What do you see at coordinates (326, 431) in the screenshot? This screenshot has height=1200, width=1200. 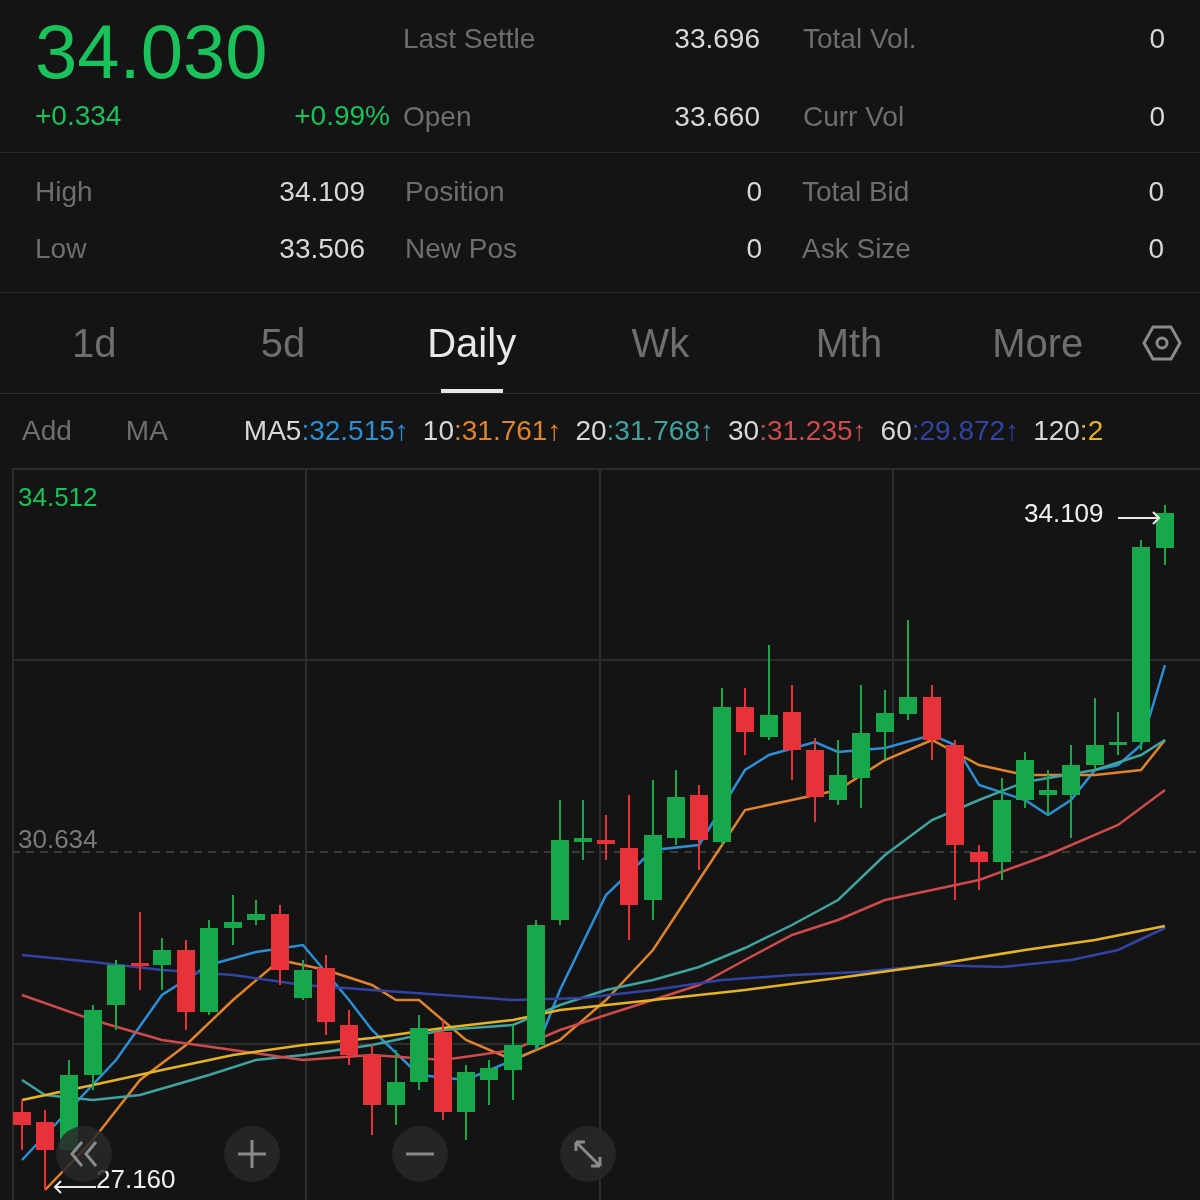 I see `moving-average-reading: MA5:32.515↑` at bounding box center [326, 431].